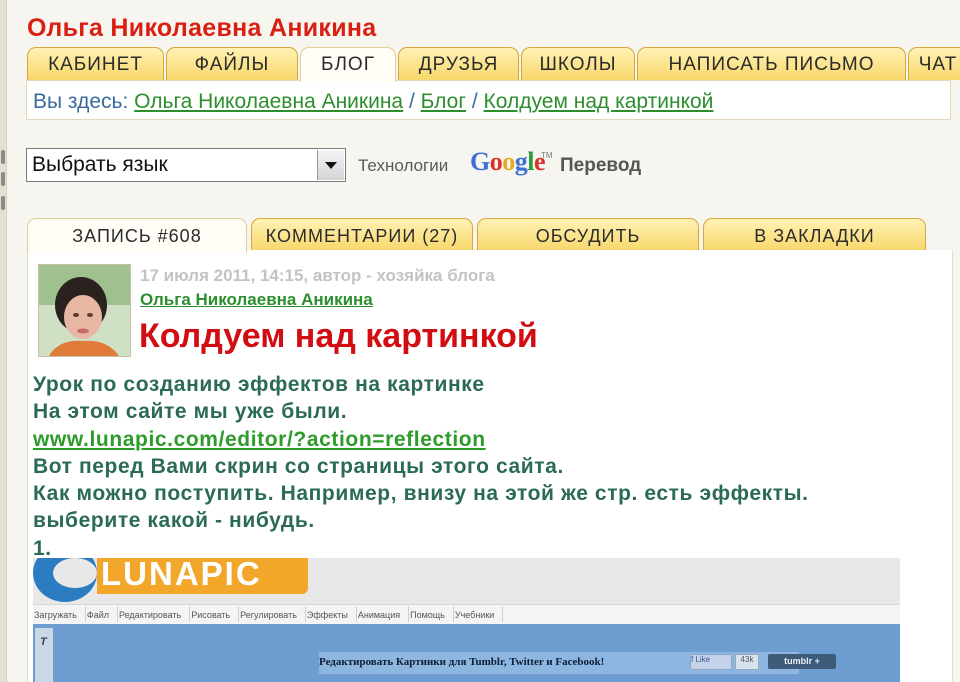 The width and height of the screenshot is (960, 682). What do you see at coordinates (202, 576) in the screenshot?
I see `lunapic-logo: LUNAPIC` at bounding box center [202, 576].